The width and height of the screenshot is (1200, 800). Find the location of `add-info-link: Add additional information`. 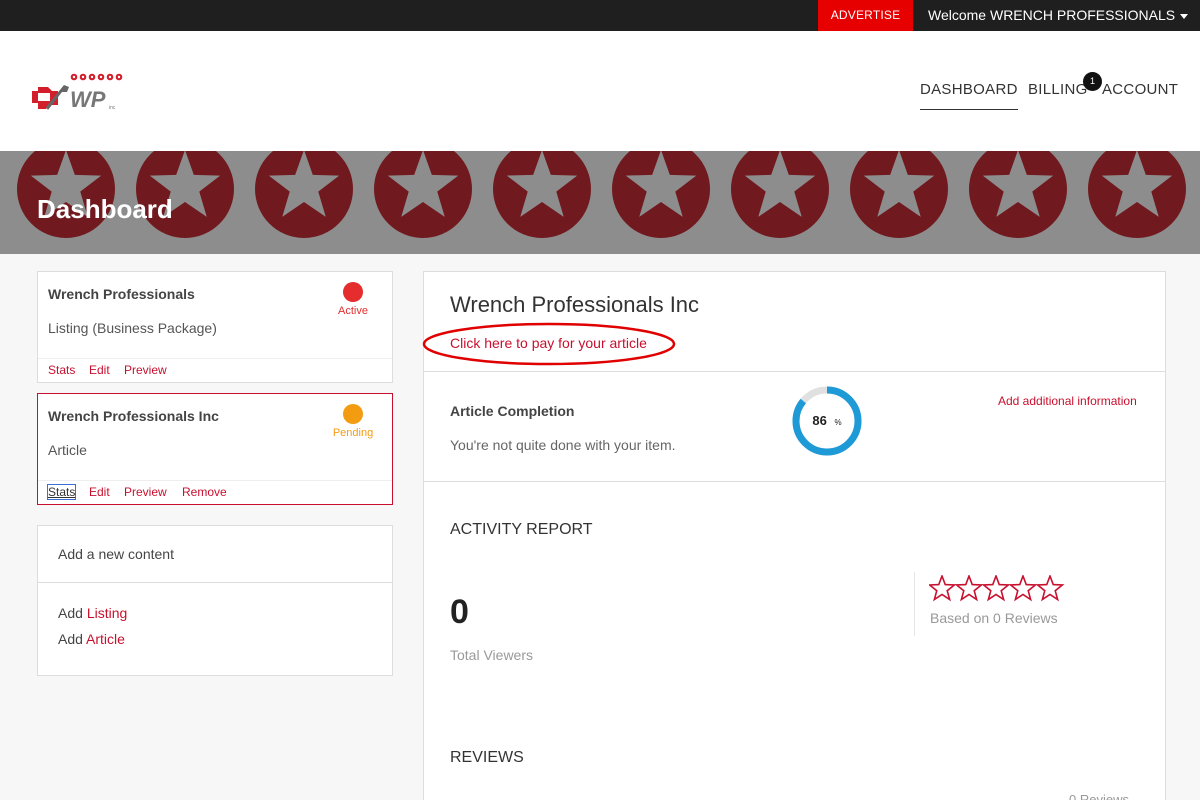

add-info-link: Add additional information is located at coordinates (1067, 401).